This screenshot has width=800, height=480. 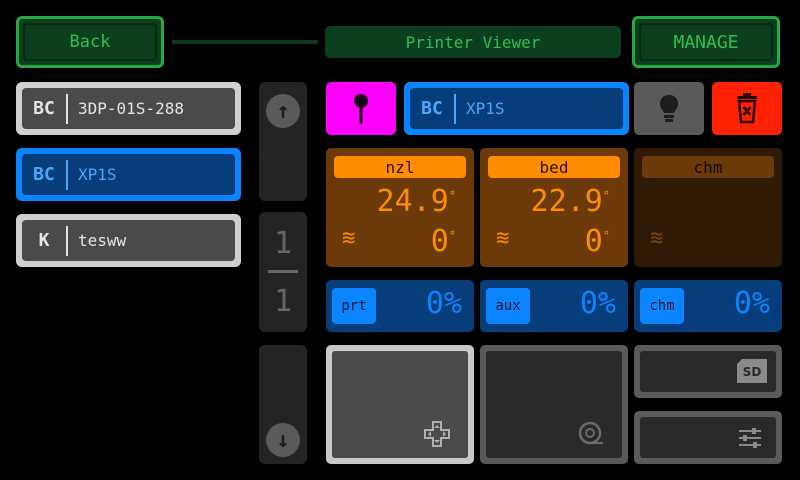 What do you see at coordinates (283, 404) in the screenshot?
I see `scroll-down-button: ↓` at bounding box center [283, 404].